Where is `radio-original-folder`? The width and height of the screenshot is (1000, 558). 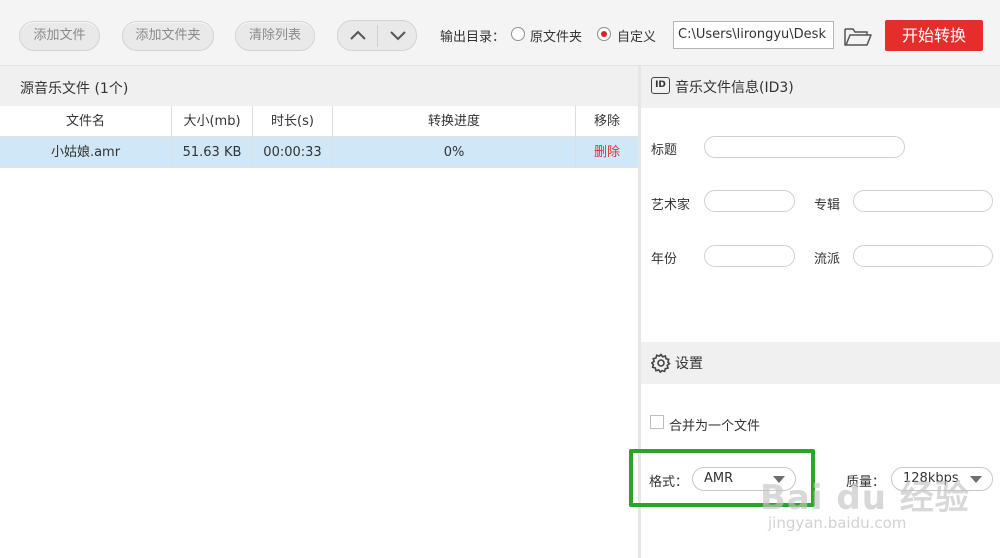
radio-original-folder is located at coordinates (518, 34).